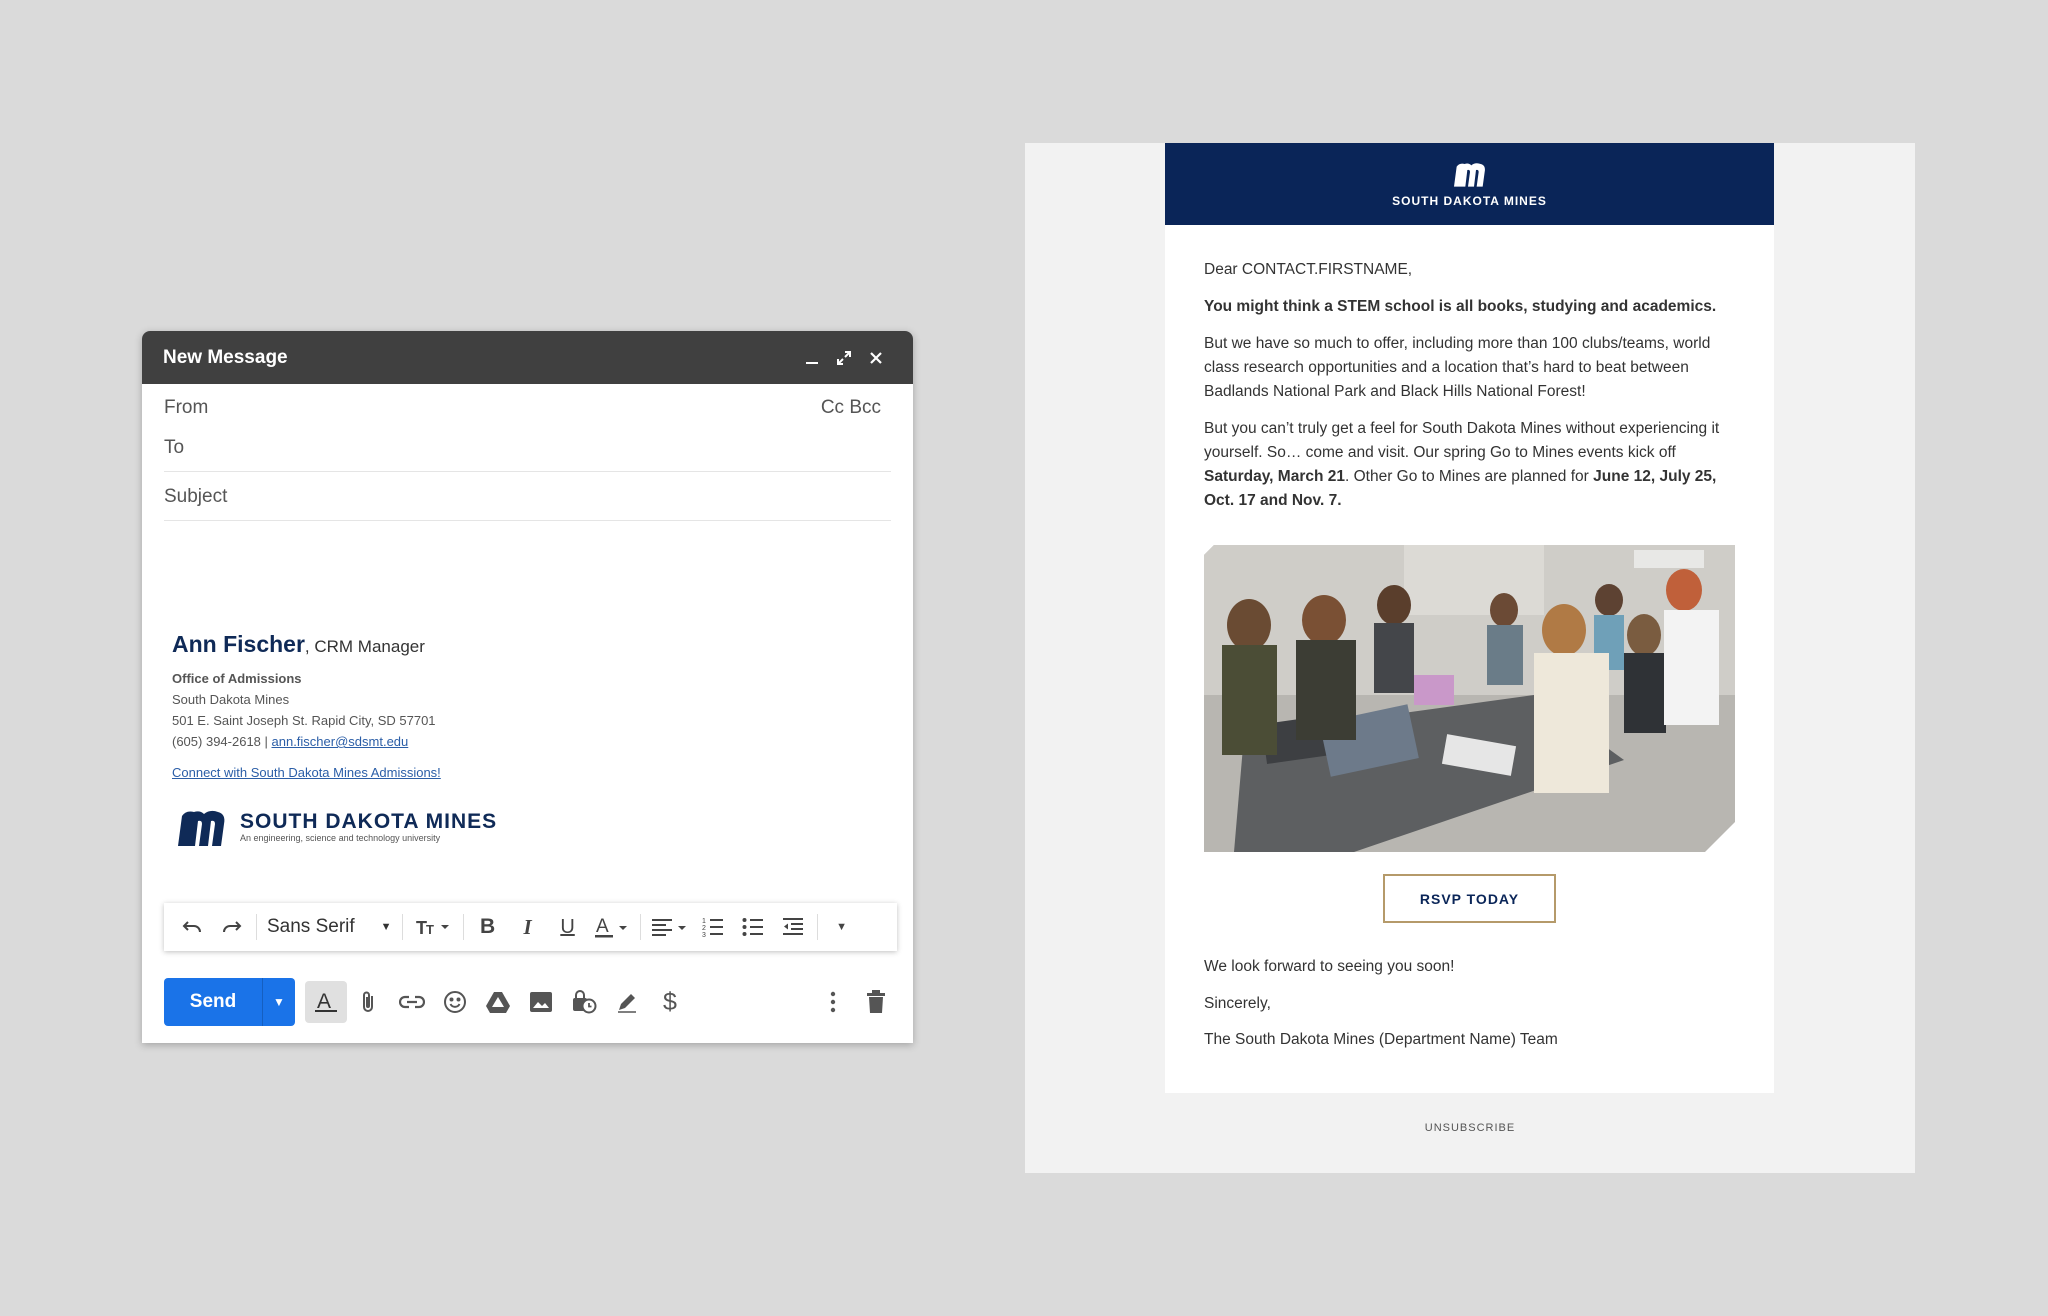  I want to click on font-family-value: Sans Serif, so click(311, 926).